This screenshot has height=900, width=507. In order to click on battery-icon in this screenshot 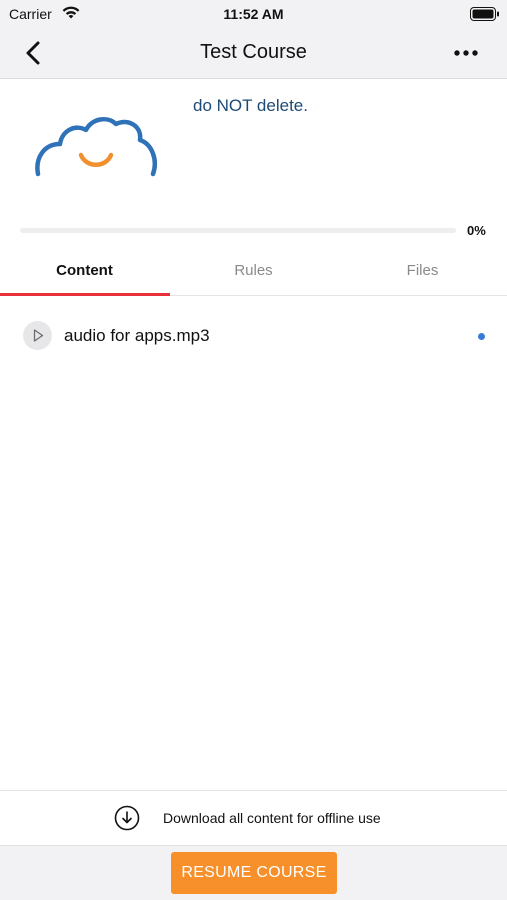, I will do `click(485, 16)`.